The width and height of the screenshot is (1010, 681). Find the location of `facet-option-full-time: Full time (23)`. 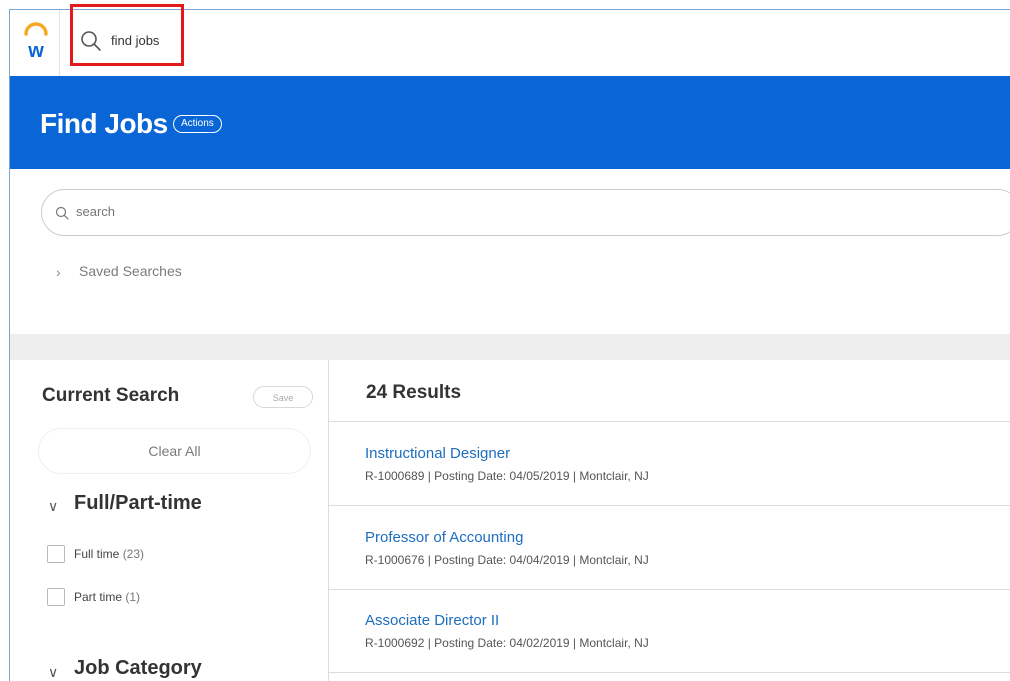

facet-option-full-time: Full time (23) is located at coordinates (109, 554).